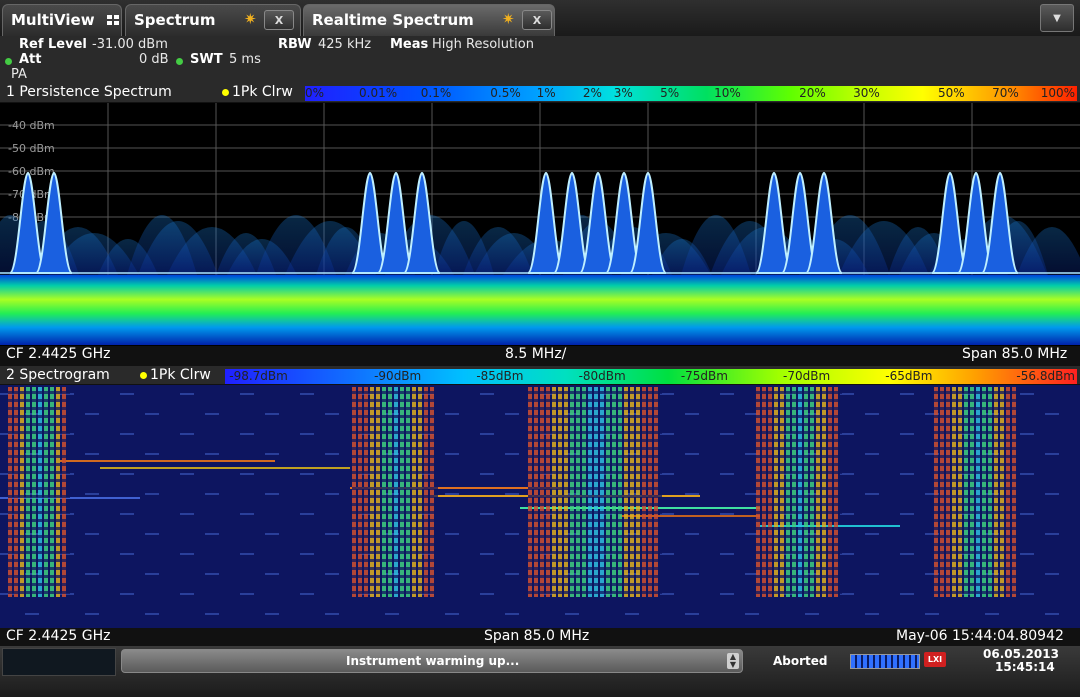  I want to click on dropdown-menu-button: ▼, so click(1057, 18).